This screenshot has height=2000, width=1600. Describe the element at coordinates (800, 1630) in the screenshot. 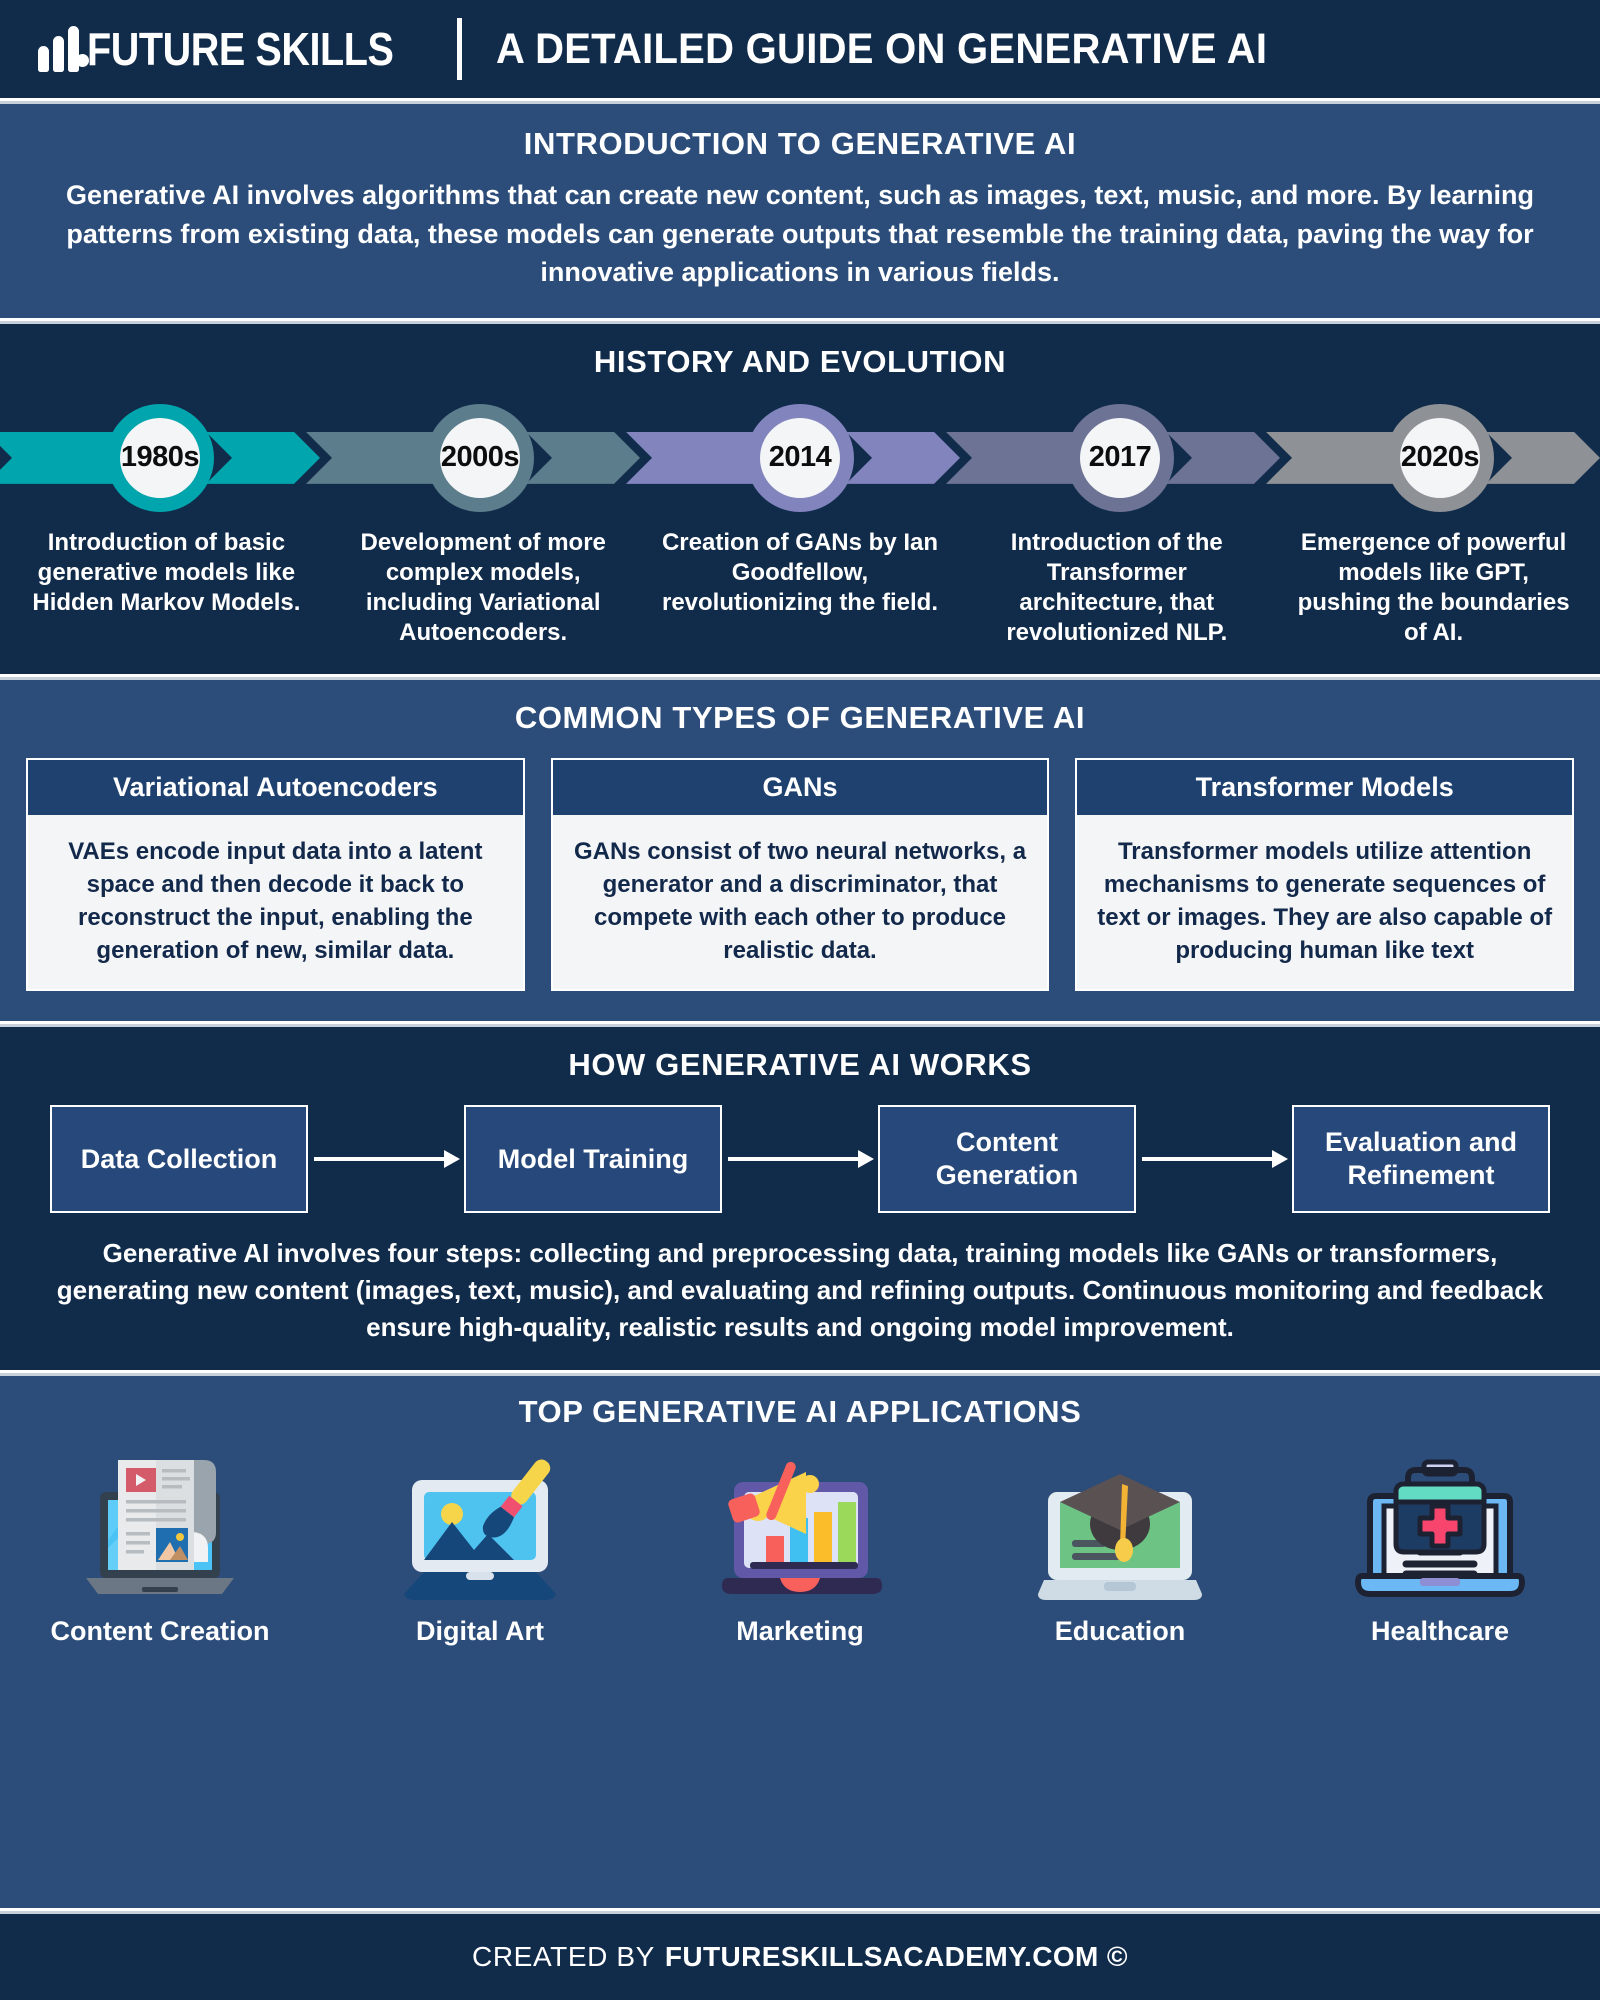

I see `application-label: Marketing` at that location.